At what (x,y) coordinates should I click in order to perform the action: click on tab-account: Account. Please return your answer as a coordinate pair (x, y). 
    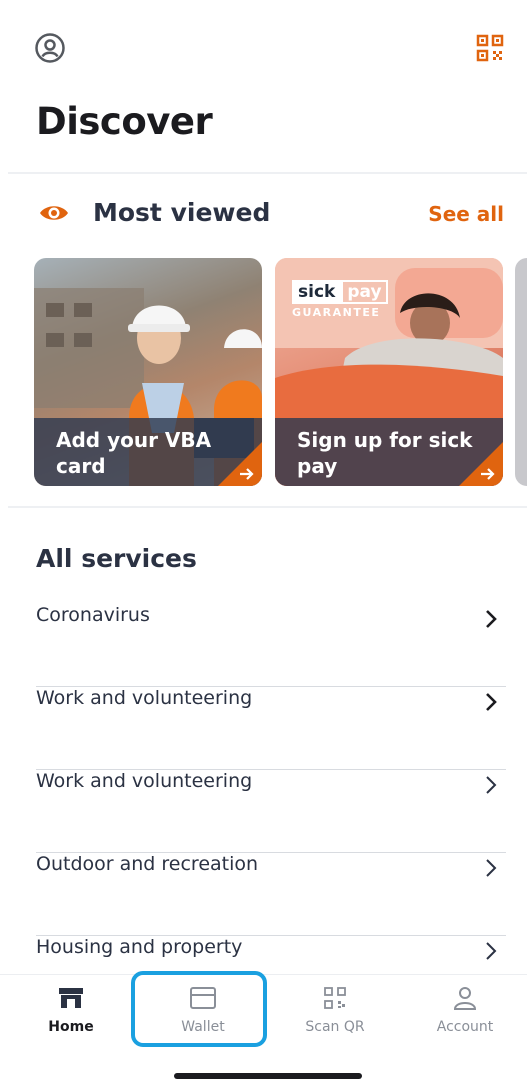
    Looking at the image, I should click on (463, 1010).